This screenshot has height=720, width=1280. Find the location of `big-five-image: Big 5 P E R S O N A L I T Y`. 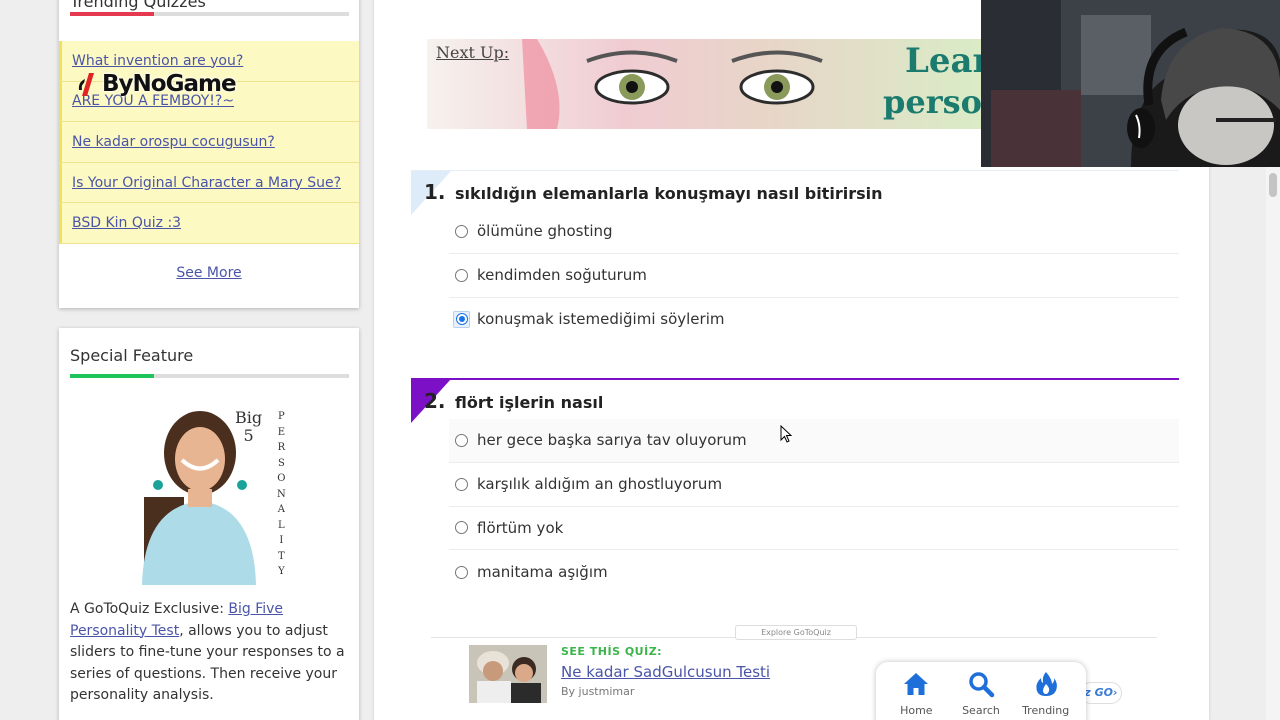

big-five-image: Big 5 P E R S O N A L I T Y is located at coordinates (211, 495).